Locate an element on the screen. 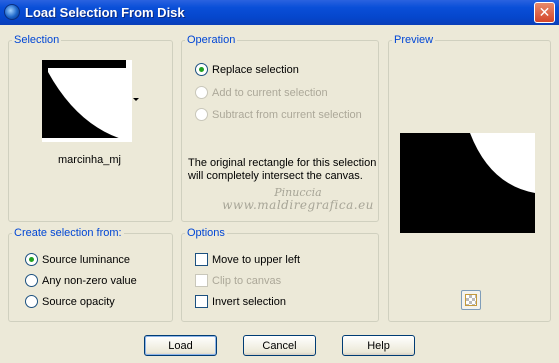 This screenshot has height=363, width=559. radio-any-non-zero: Any non-zero value is located at coordinates (81, 280).